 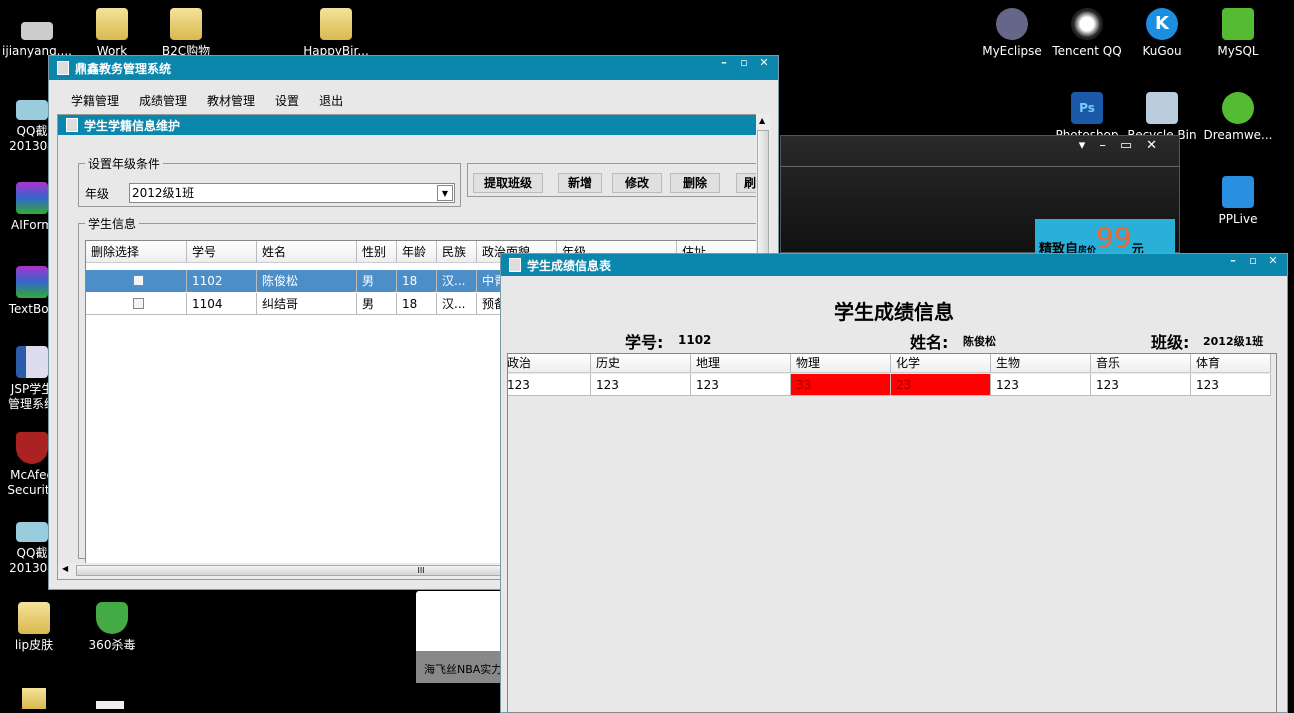 I want to click on add-button: 新增, so click(x=580, y=183).